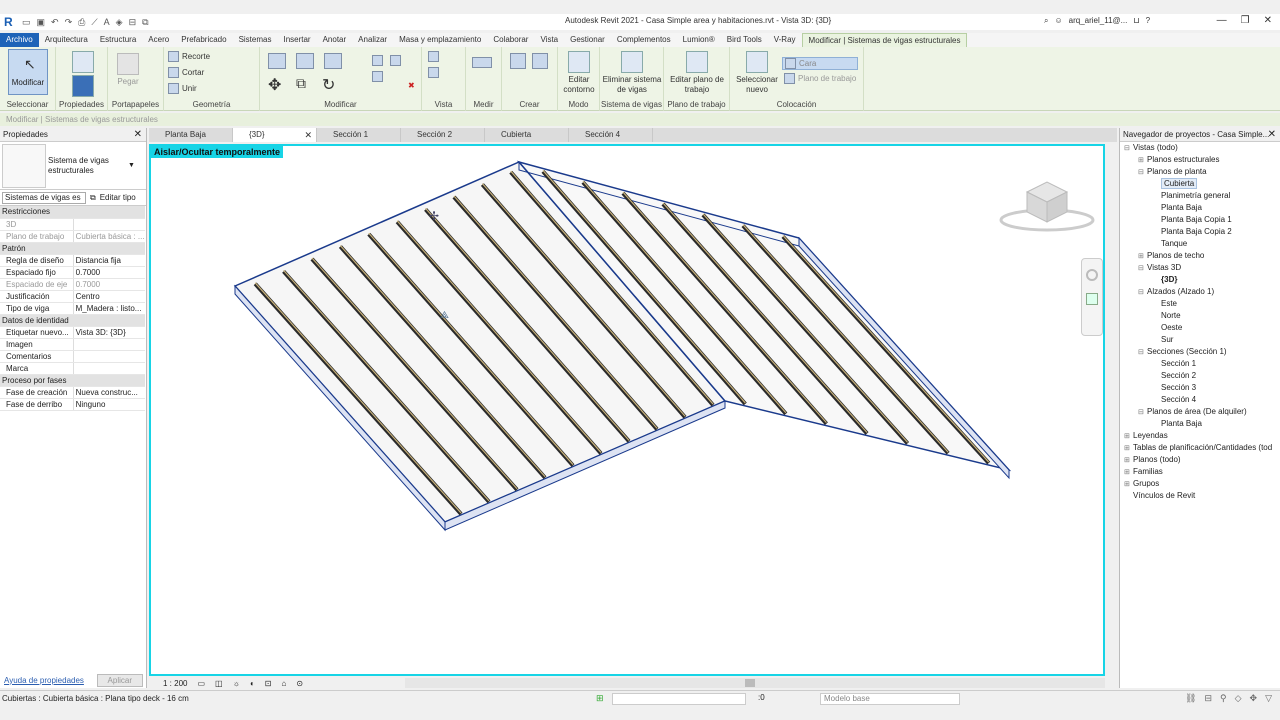 The height and width of the screenshot is (720, 1280). What do you see at coordinates (1200, 376) in the screenshot?
I see `browser-node: Sección 2` at bounding box center [1200, 376].